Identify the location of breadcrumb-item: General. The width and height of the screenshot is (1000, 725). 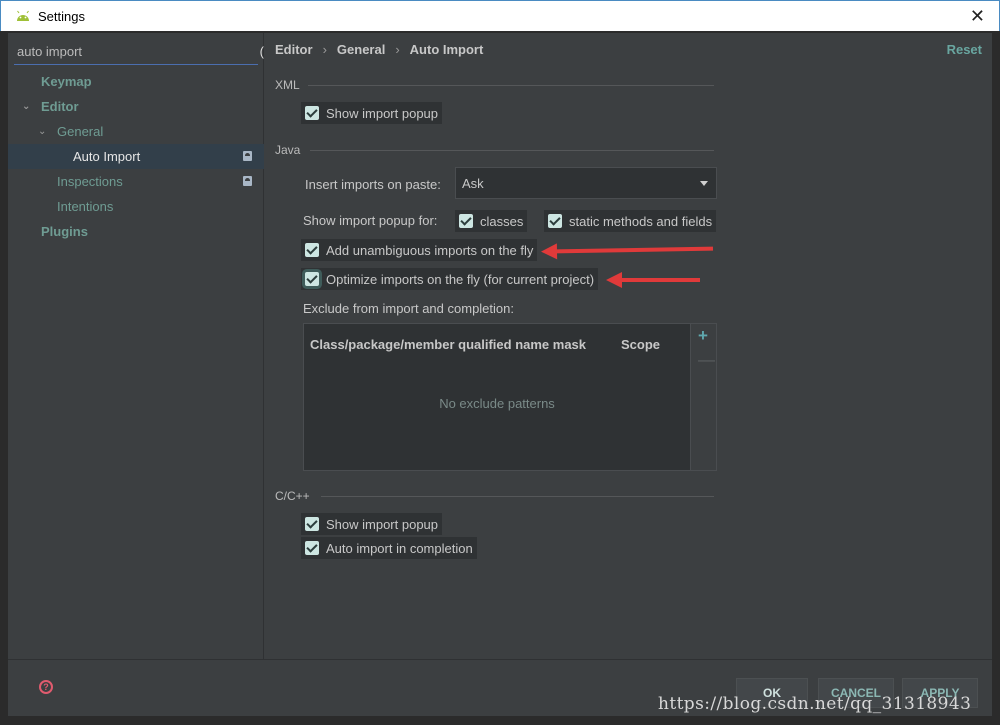
(361, 49).